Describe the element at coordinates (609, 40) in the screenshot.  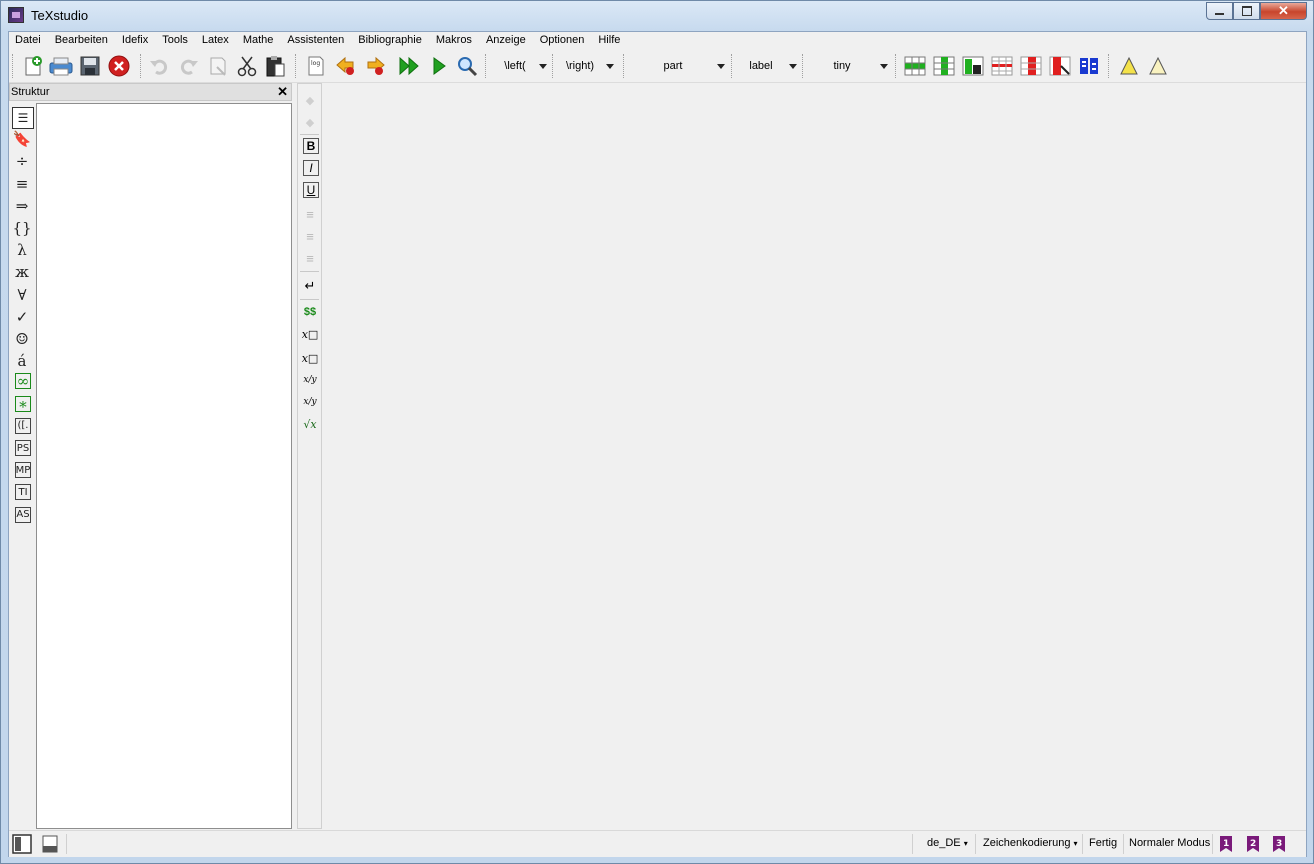
I see `menu-hilfe: Hilfe` at that location.